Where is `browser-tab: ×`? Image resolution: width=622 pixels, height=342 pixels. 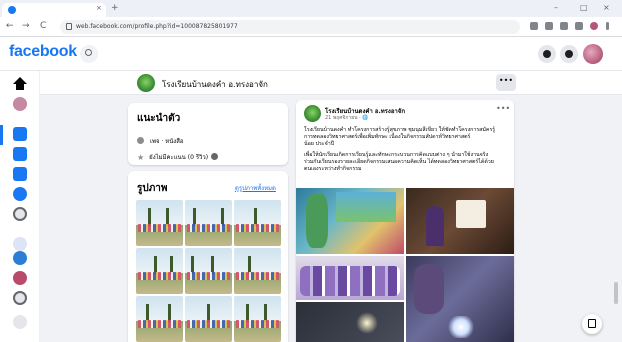
browser-tab: × is located at coordinates (54, 10).